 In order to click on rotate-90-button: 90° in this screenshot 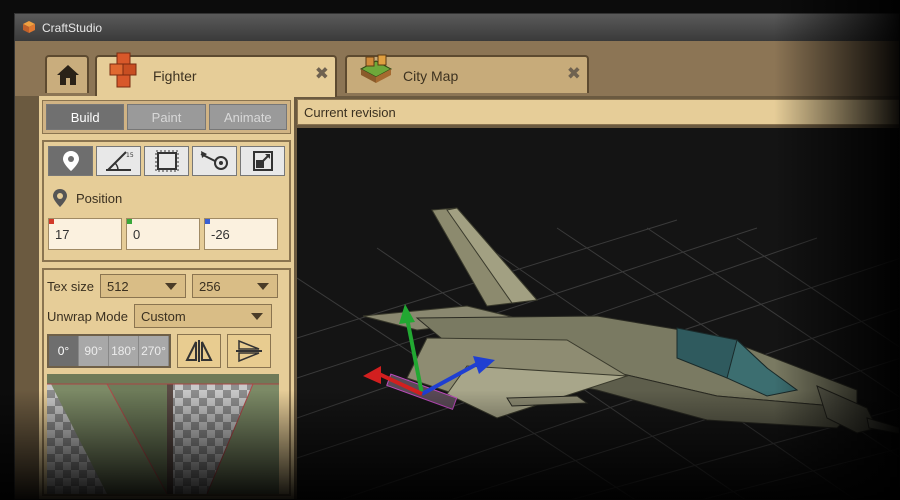, I will do `click(94, 351)`.